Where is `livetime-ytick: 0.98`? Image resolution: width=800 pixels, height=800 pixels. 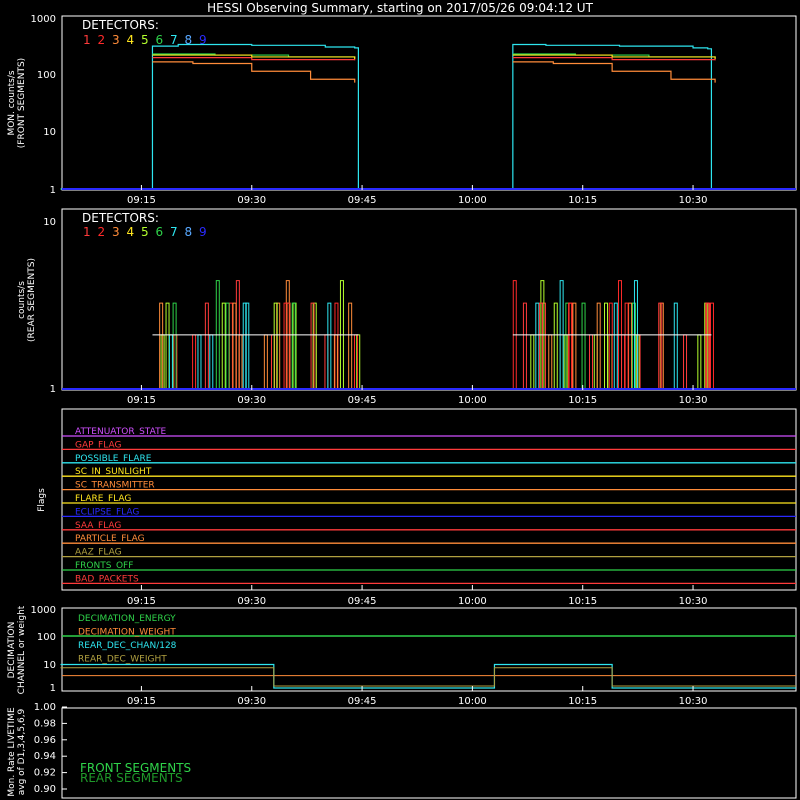
livetime-ytick: 0.98 is located at coordinates (45, 723).